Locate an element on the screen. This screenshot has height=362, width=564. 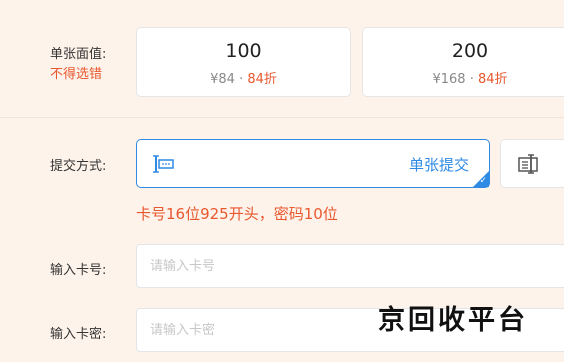
submit-method-batch is located at coordinates (532, 163).